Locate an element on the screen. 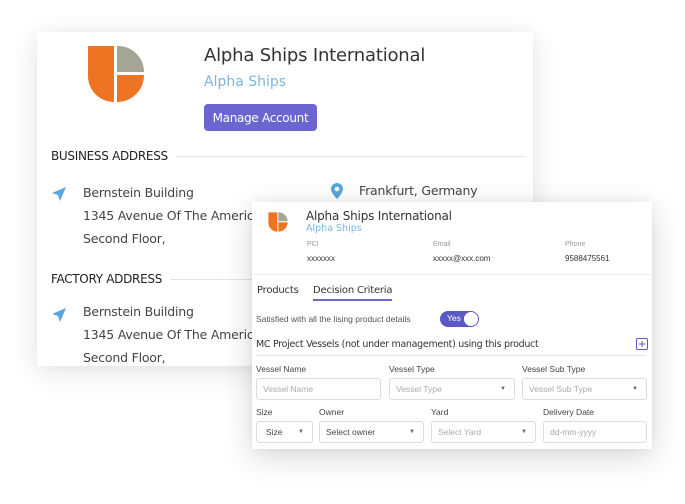  manage-account-button: Manage Account is located at coordinates (260, 117).